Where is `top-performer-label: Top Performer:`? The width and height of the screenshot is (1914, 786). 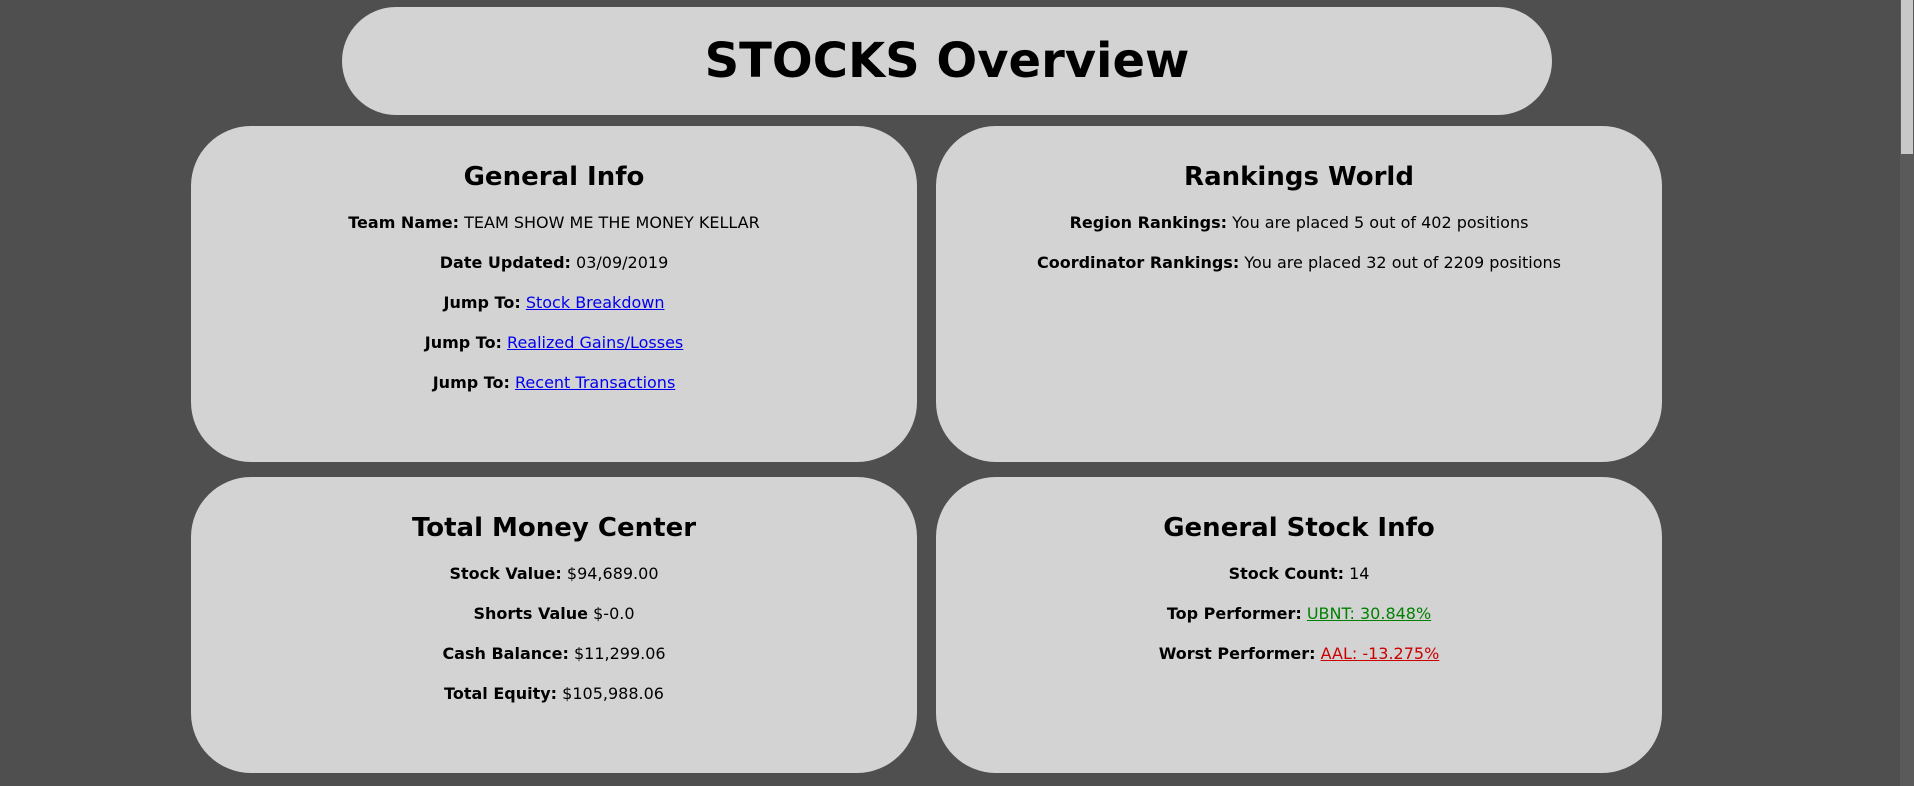
top-performer-label: Top Performer: is located at coordinates (1234, 613).